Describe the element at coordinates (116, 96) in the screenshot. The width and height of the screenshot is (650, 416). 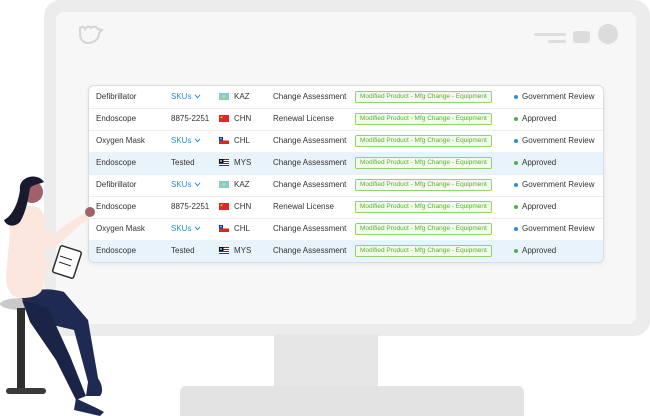
I see `product-name: Defibrillator` at that location.